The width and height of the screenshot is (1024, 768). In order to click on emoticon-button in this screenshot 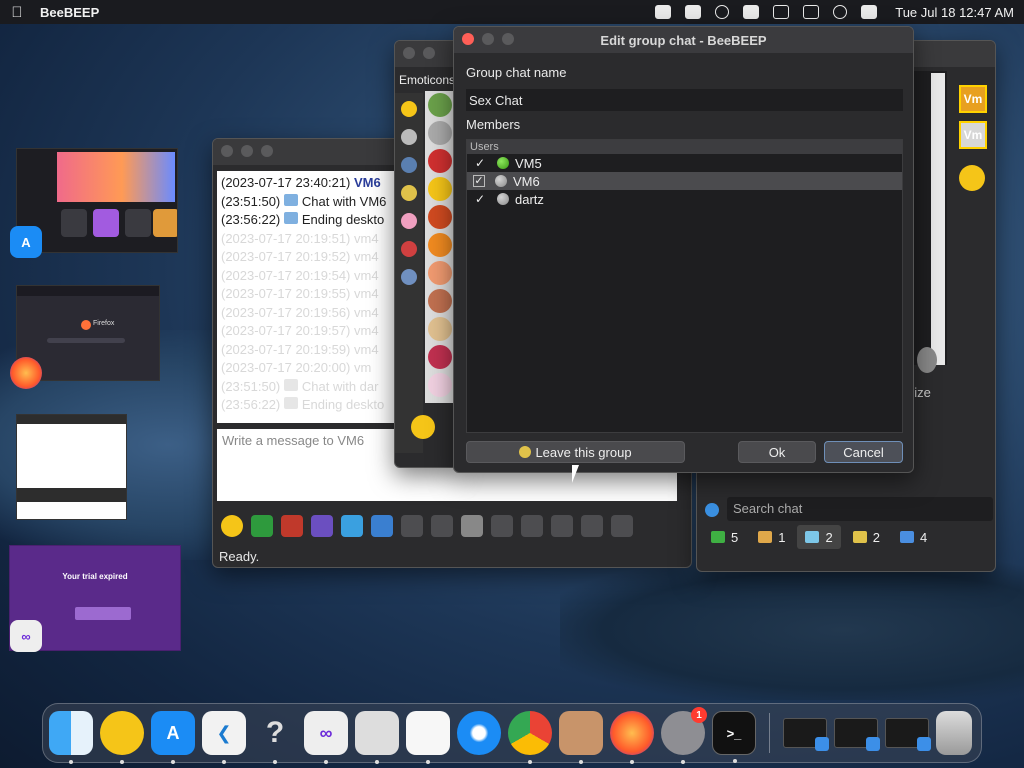, I will do `click(232, 526)`.